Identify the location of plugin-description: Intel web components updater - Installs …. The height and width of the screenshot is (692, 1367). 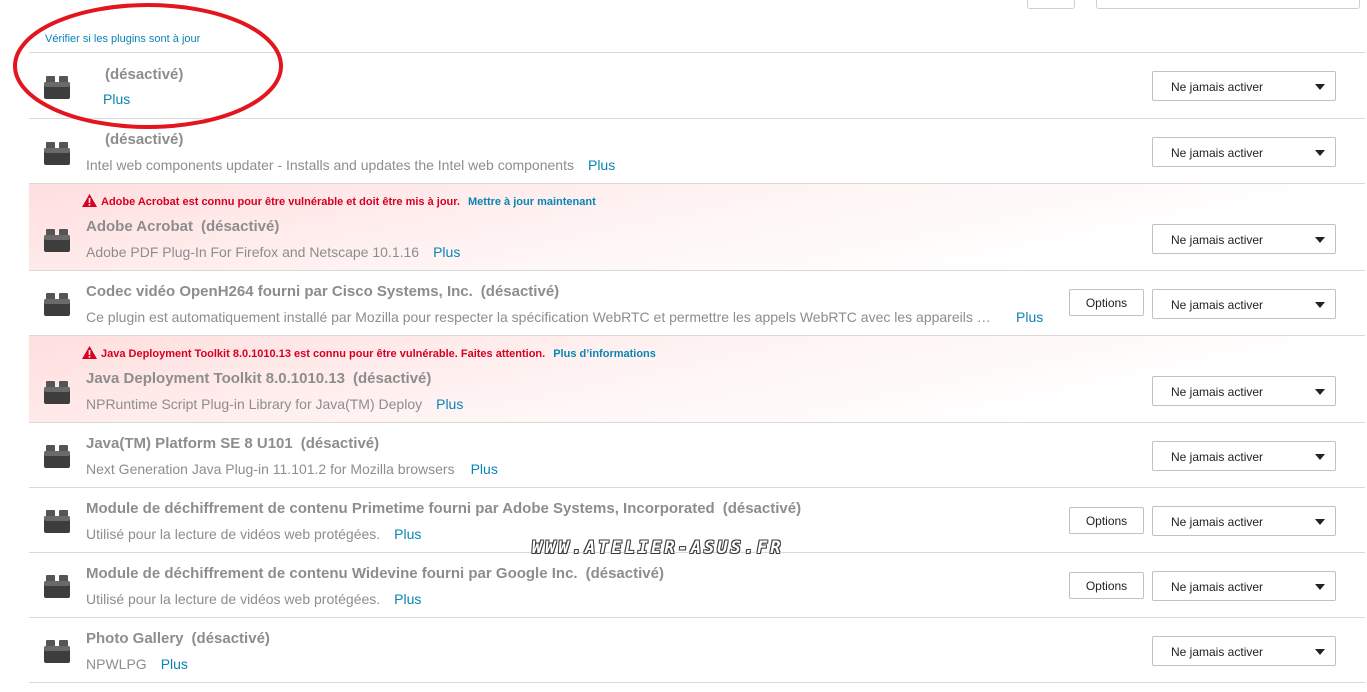
(351, 165).